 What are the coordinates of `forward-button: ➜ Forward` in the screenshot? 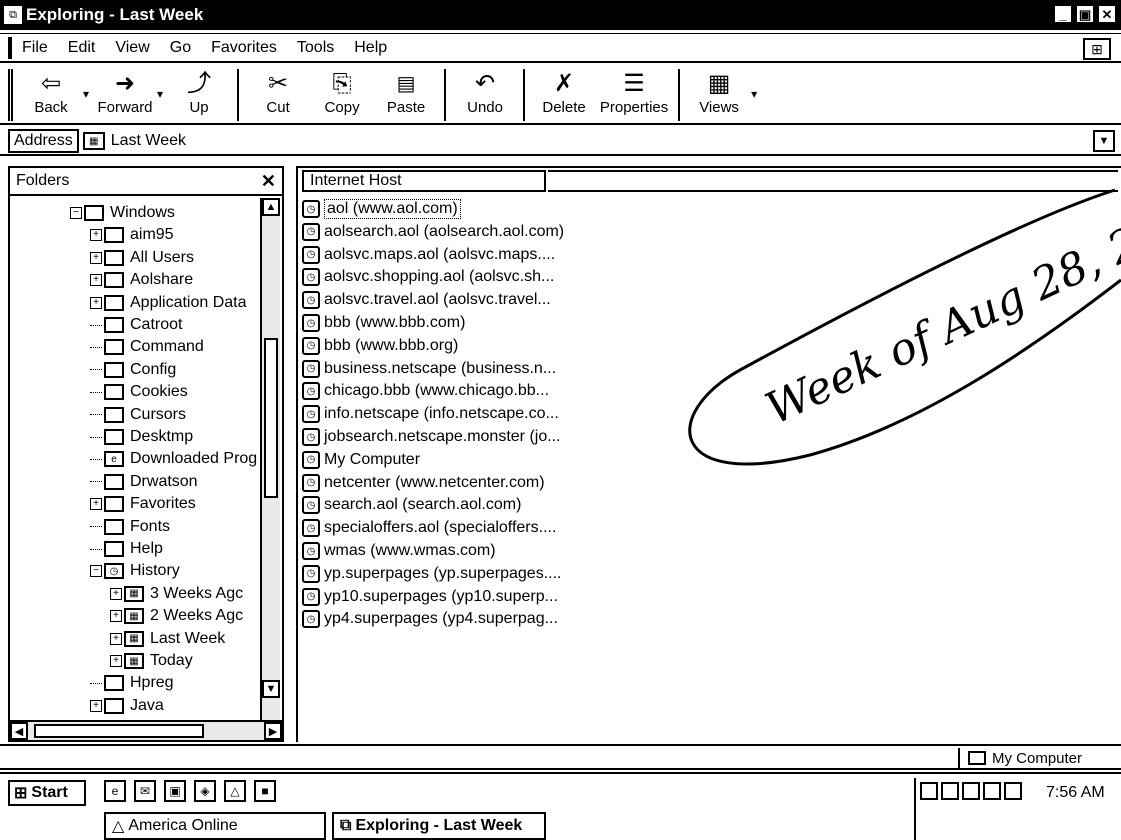 It's located at (125, 93).